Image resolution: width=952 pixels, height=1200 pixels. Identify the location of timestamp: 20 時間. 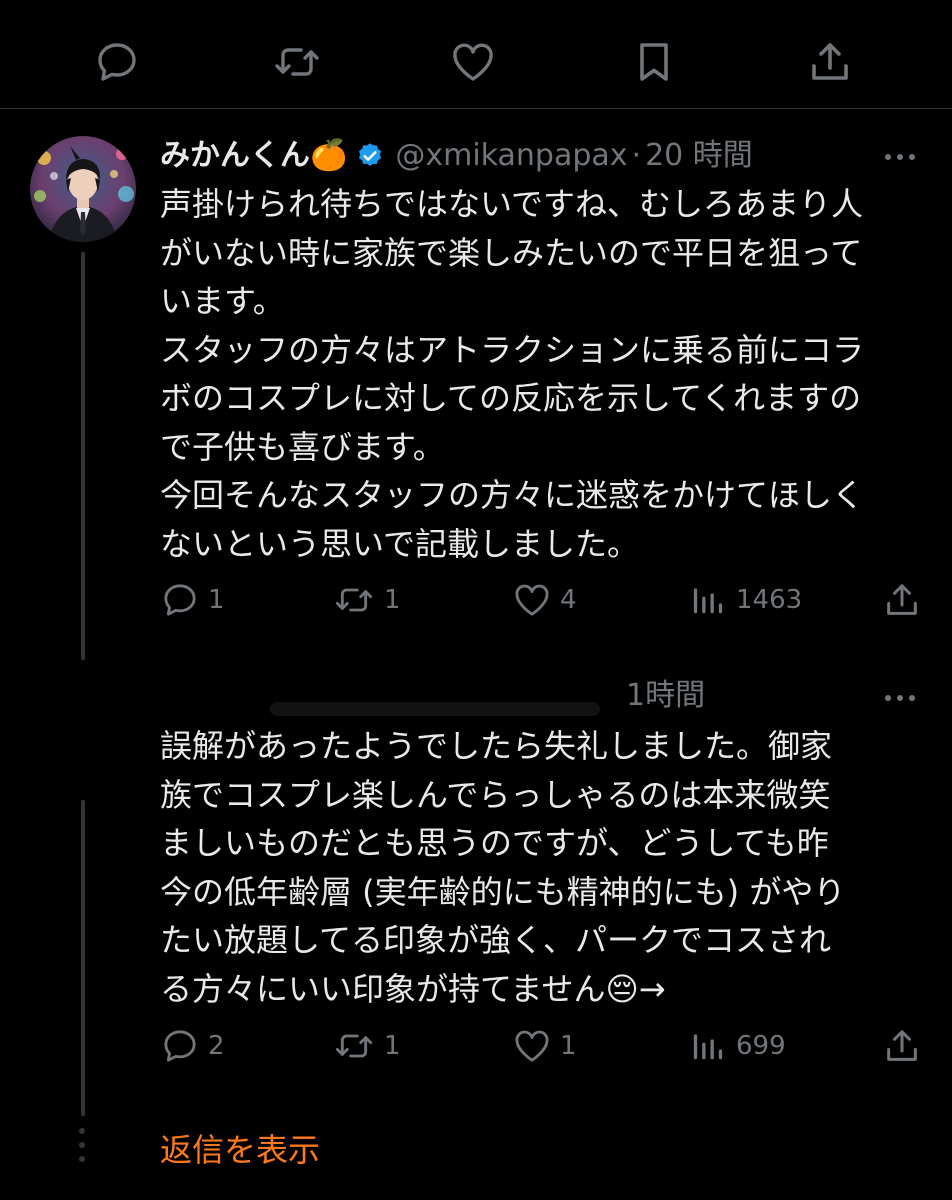
(699, 156).